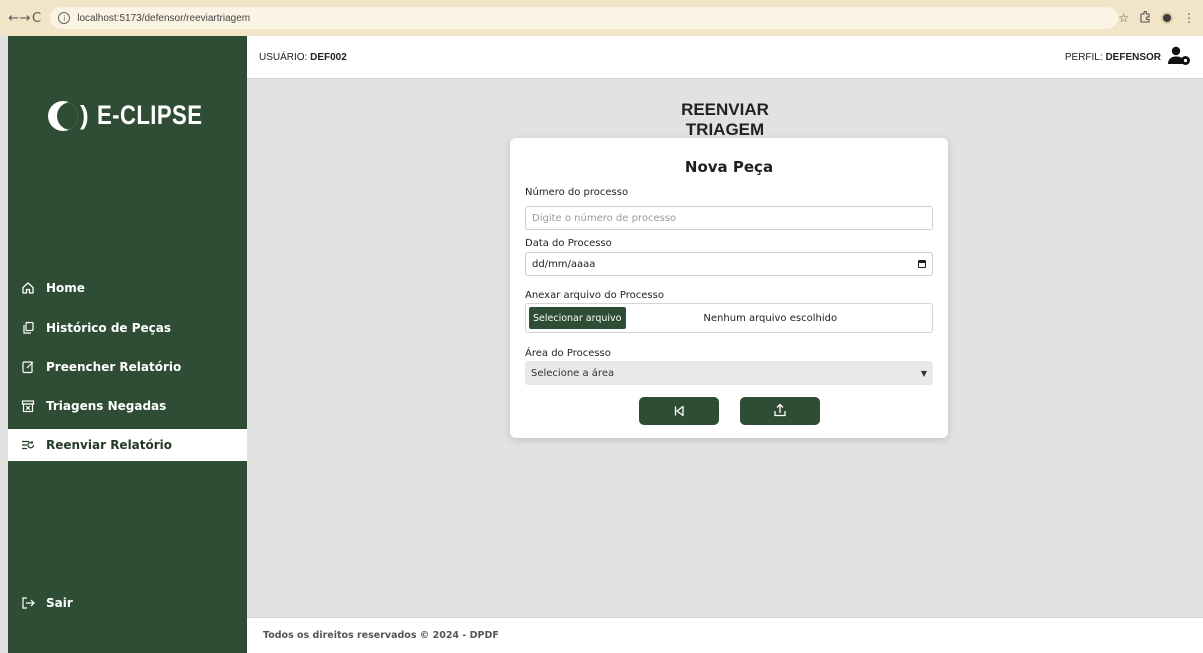  Describe the element at coordinates (1083, 57) in the screenshot. I see `profile-prefix: PERFIL:` at that location.